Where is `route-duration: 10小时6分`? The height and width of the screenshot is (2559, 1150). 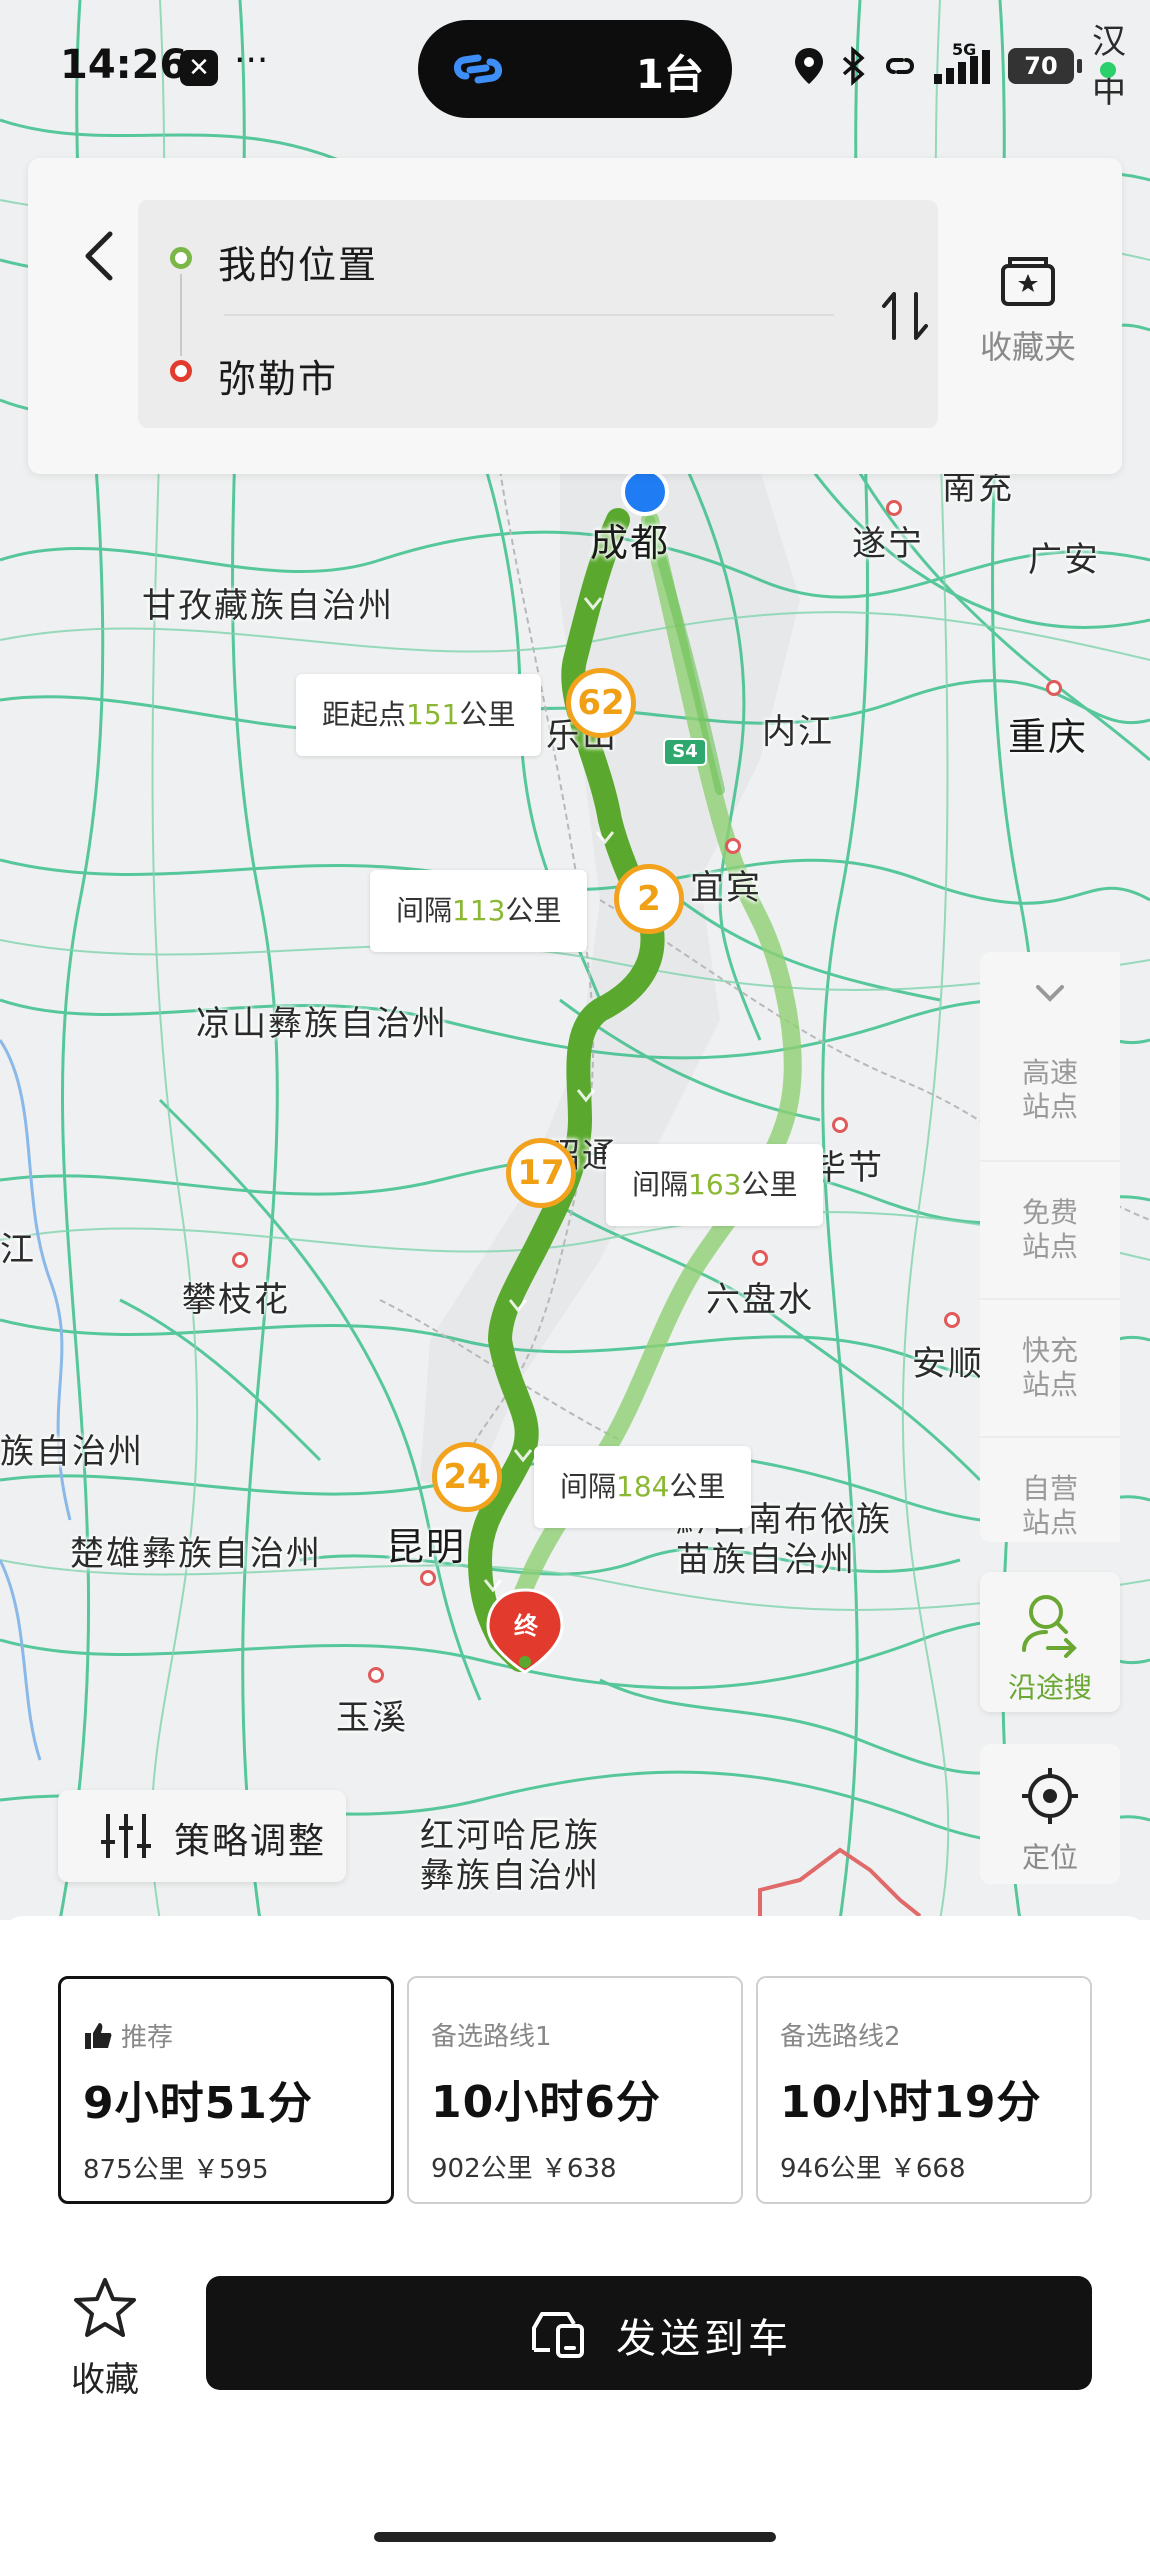 route-duration: 10小时6分 is located at coordinates (546, 2102).